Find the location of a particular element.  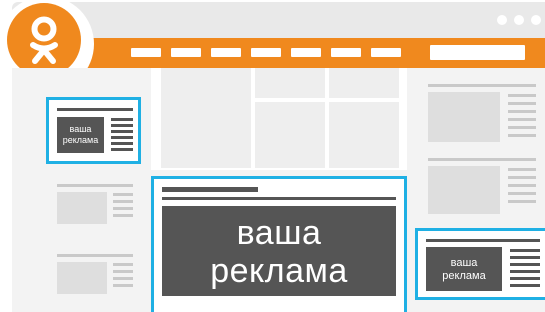

ad-slot-small-left: ваша реклама is located at coordinates (93, 130).